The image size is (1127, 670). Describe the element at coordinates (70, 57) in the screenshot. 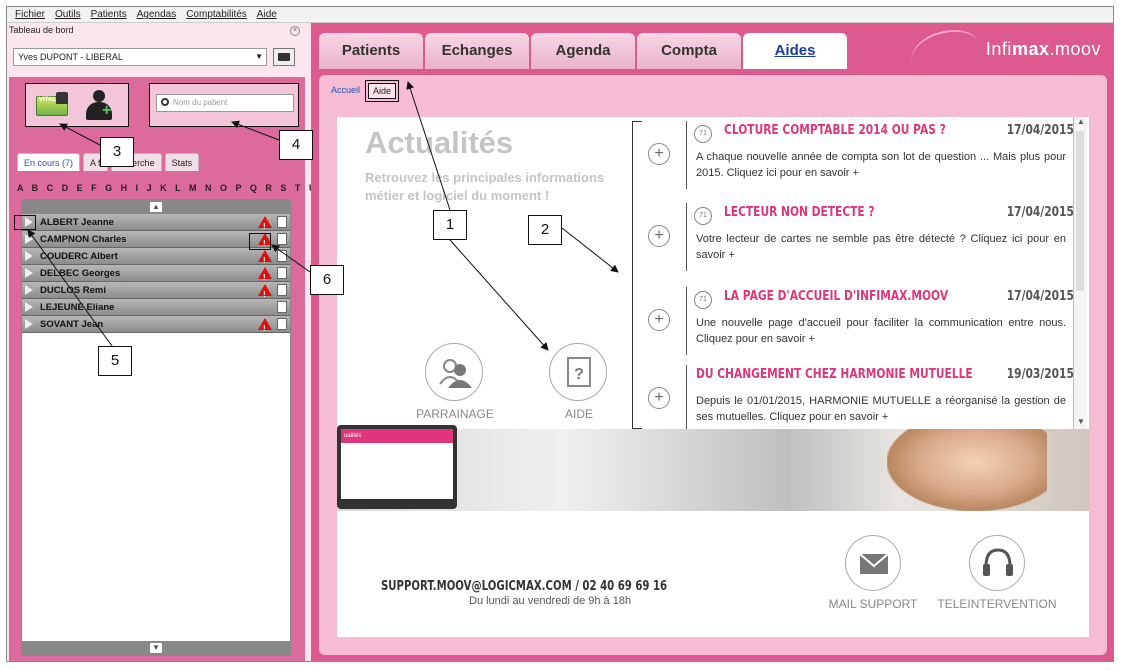

I see `user-select-value: Yves DUPONT - LIBERAL` at that location.